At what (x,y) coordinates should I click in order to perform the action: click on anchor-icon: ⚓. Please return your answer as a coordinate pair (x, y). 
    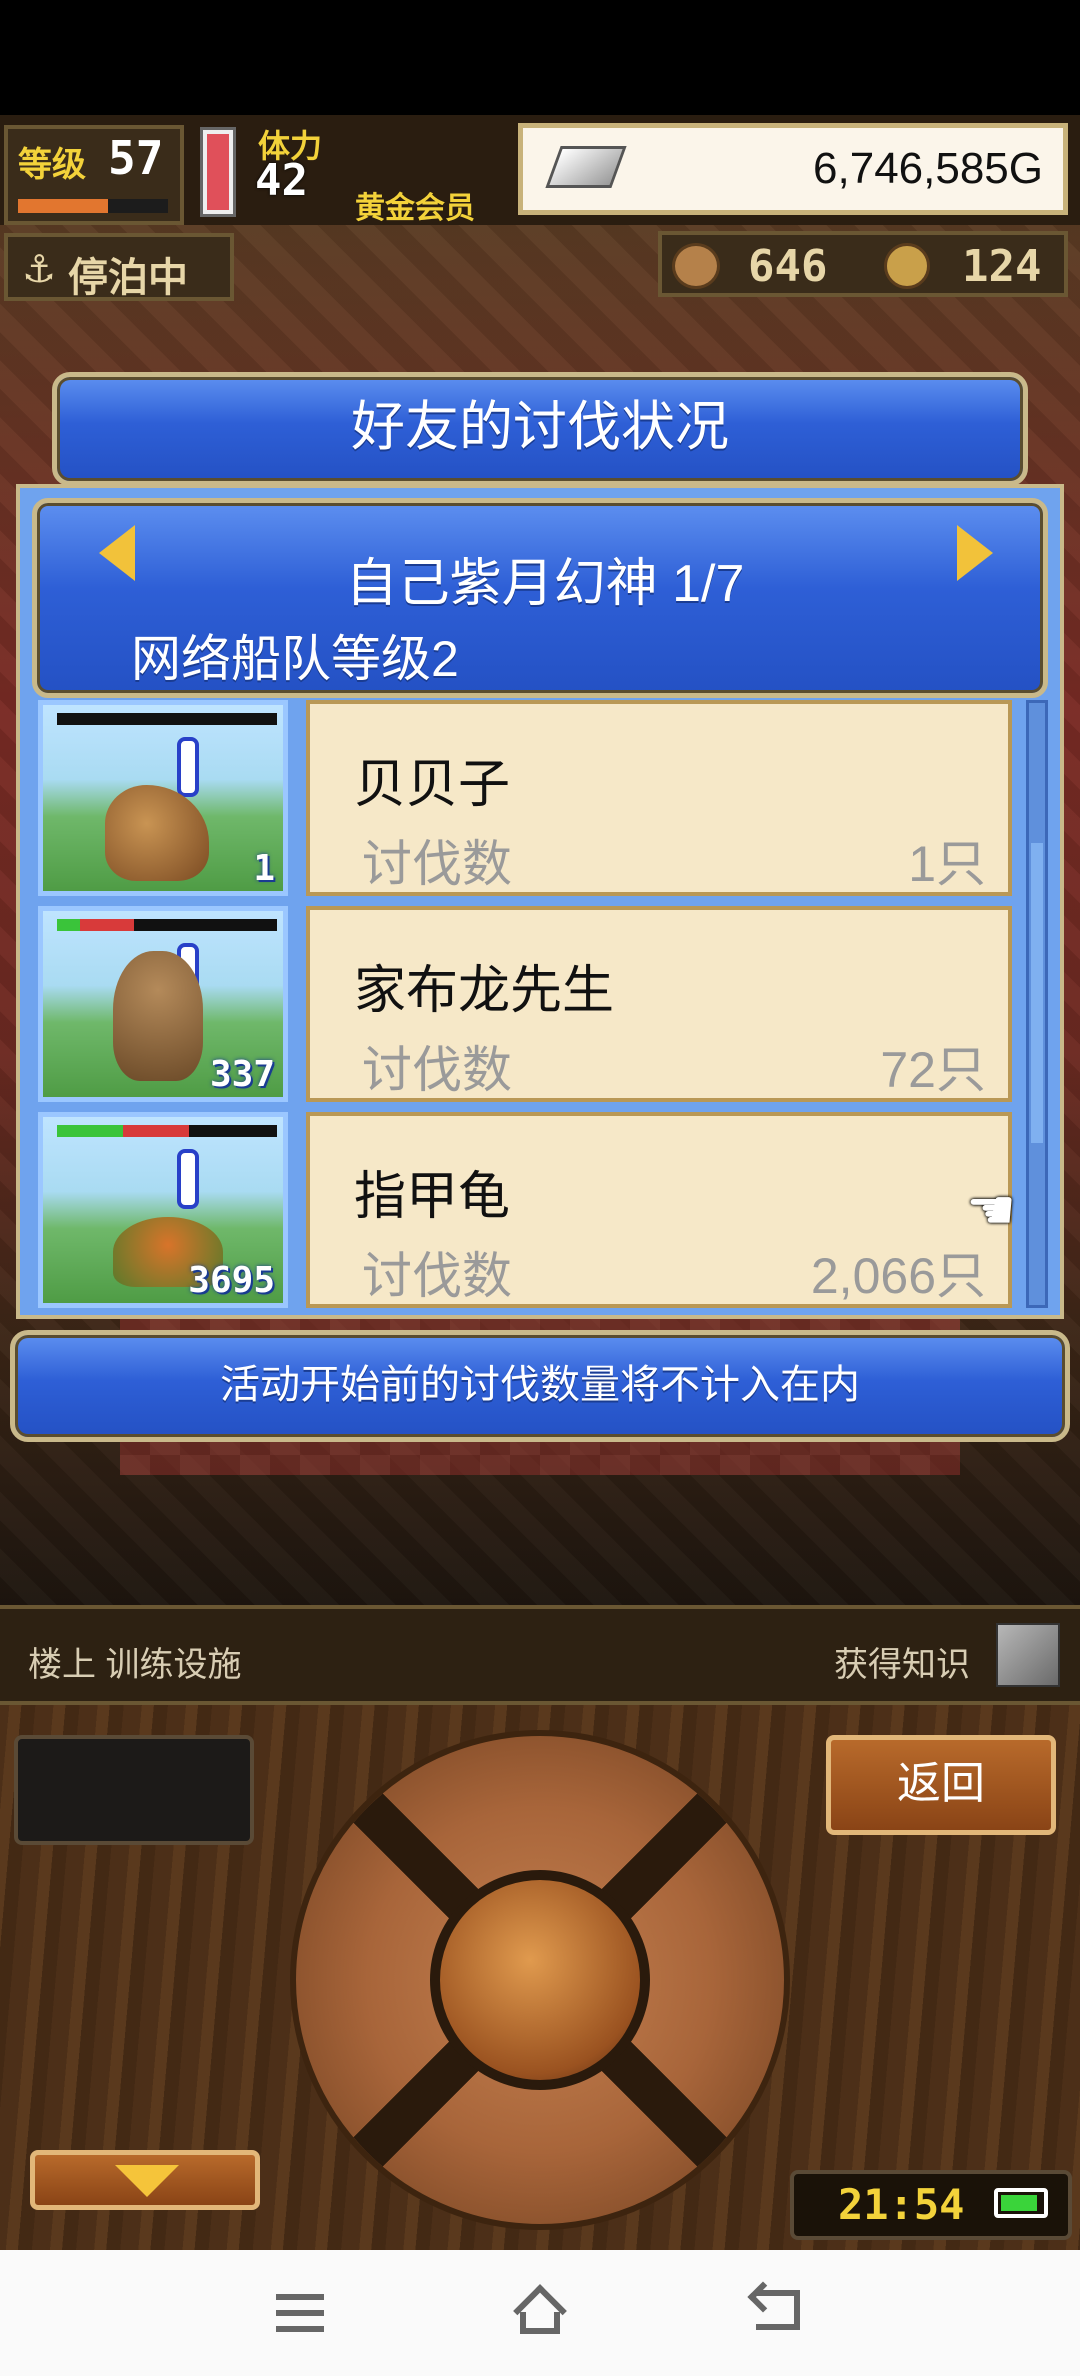
    Looking at the image, I should click on (39, 269).